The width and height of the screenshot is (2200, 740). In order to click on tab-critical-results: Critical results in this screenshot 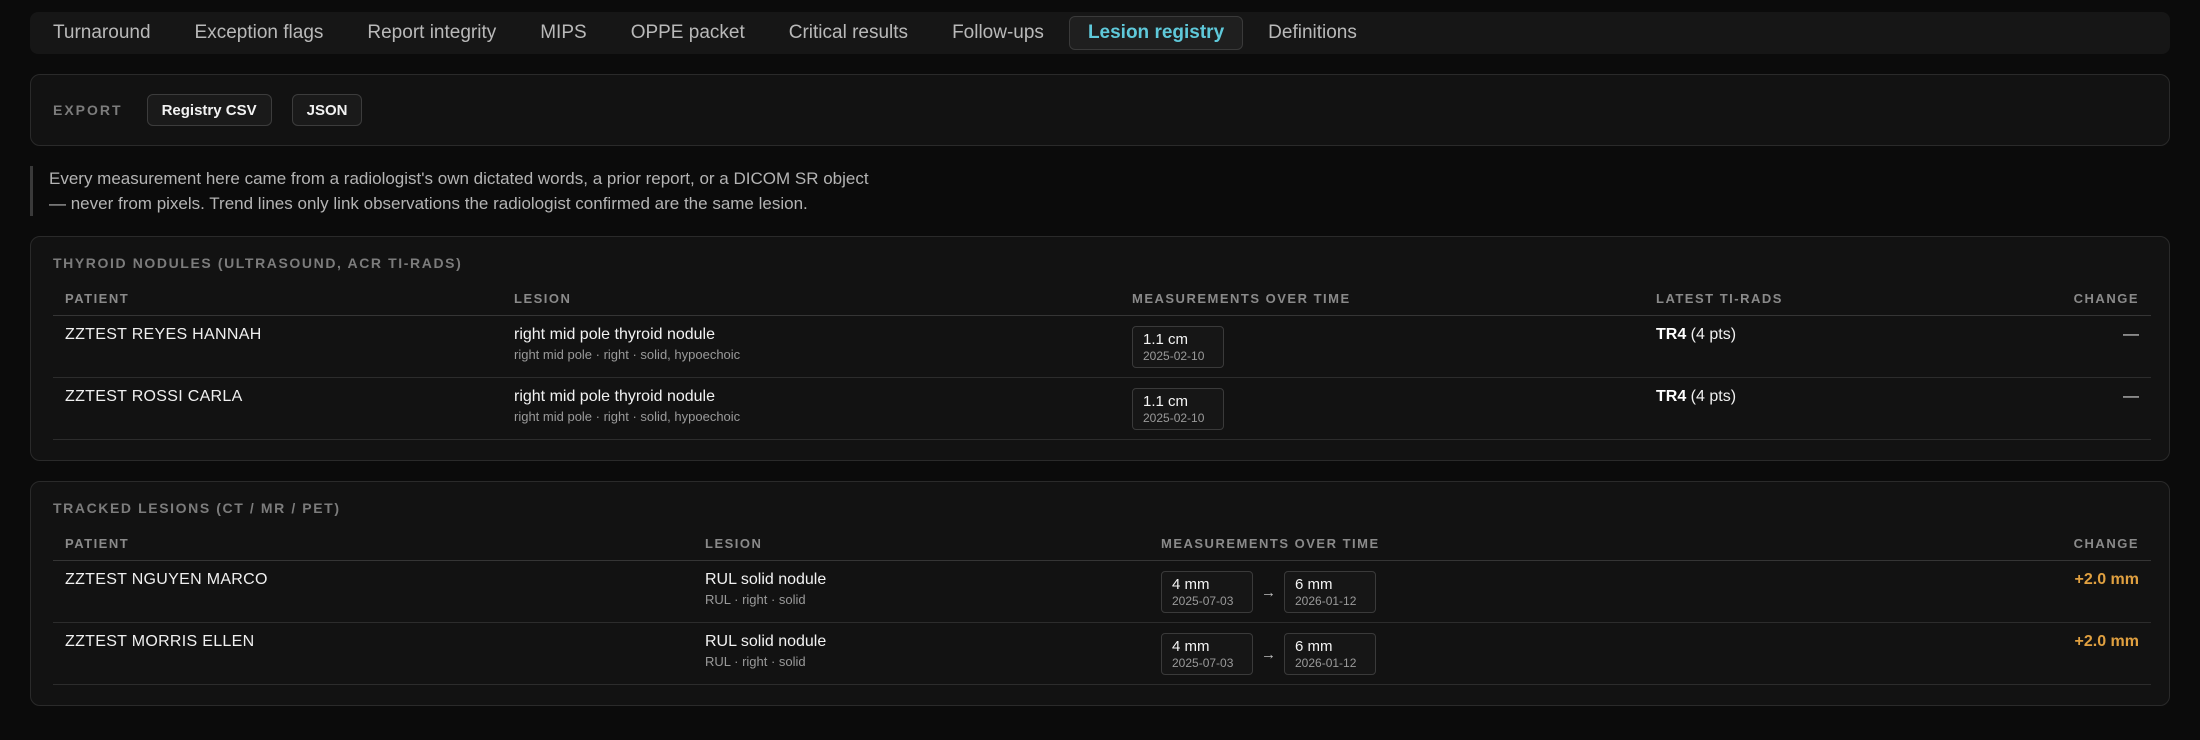, I will do `click(848, 33)`.